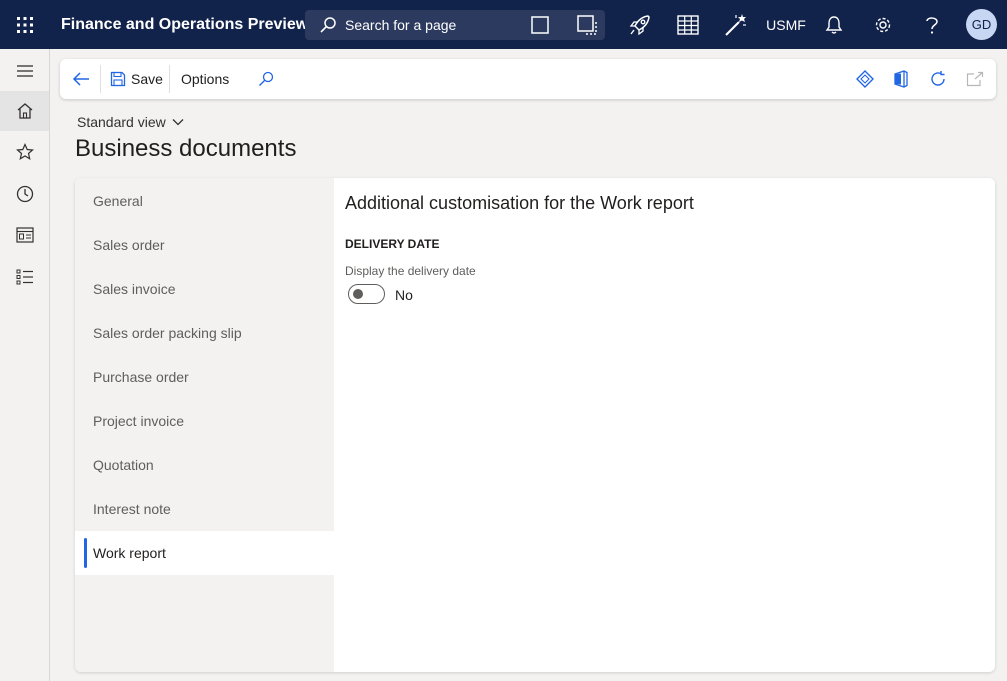  I want to click on nav-item-quotation: Quotation, so click(204, 465).